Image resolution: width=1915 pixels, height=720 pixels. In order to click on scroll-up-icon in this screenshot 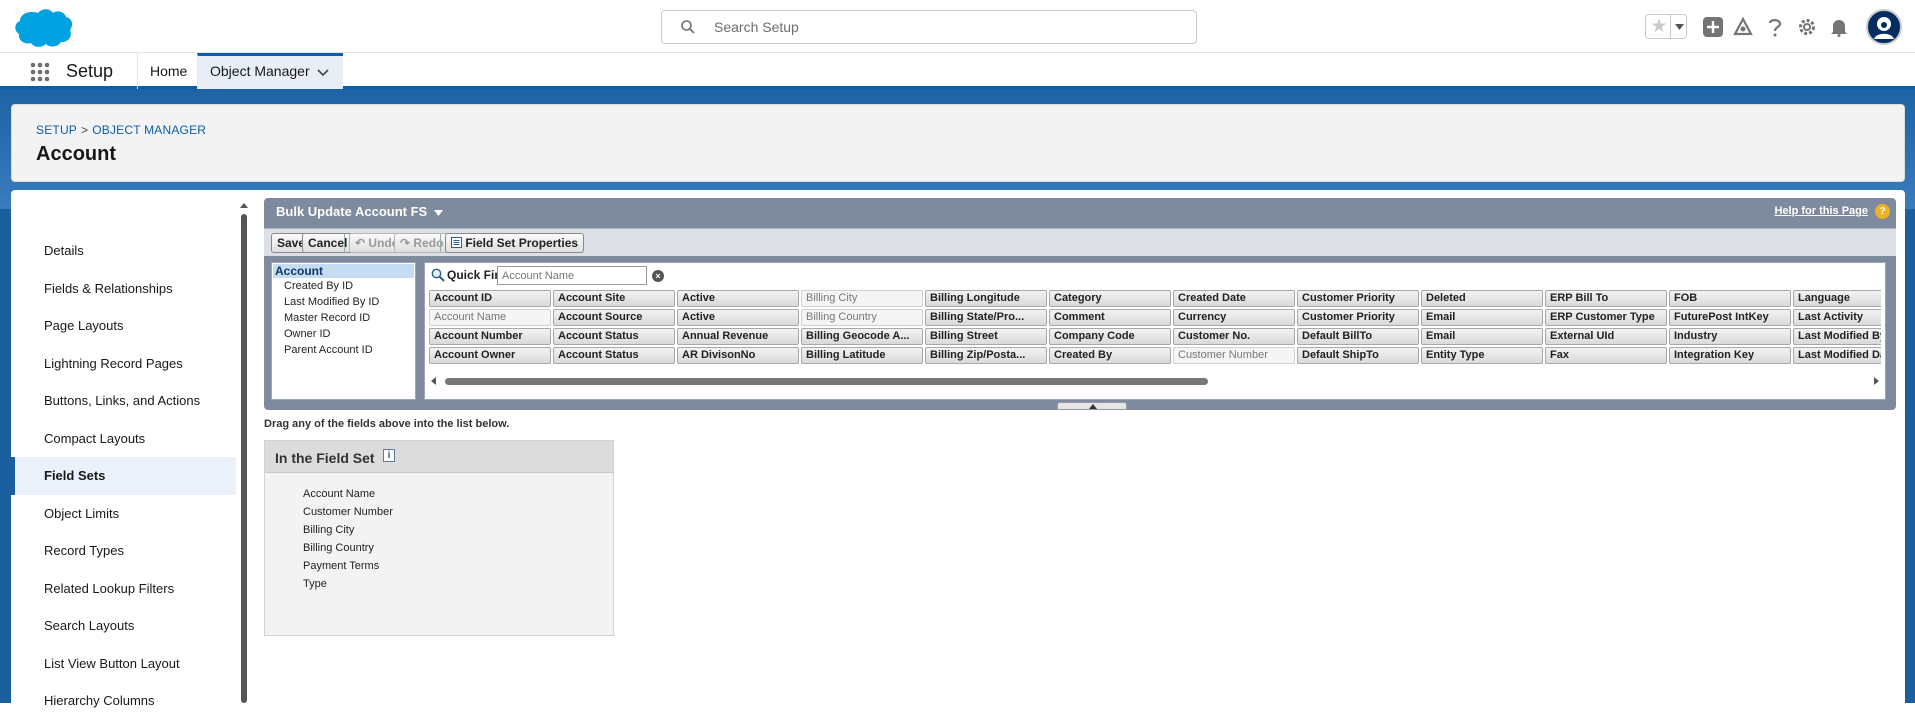, I will do `click(244, 205)`.